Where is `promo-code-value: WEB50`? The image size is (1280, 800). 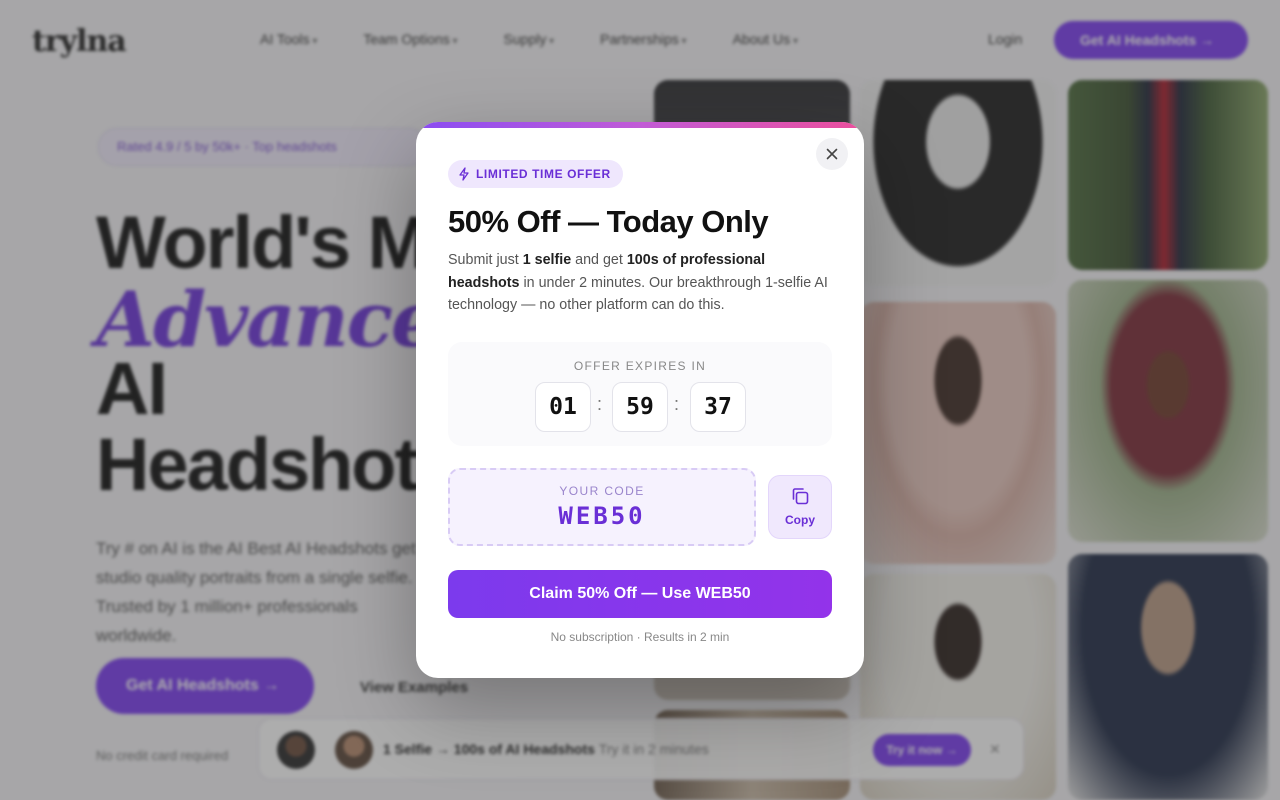 promo-code-value: WEB50 is located at coordinates (602, 516).